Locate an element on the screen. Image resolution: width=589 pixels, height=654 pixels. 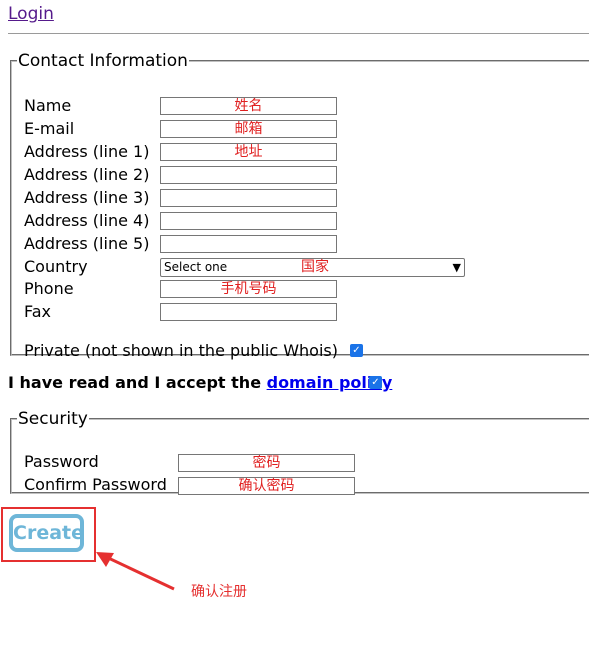
password-input: 密码 is located at coordinates (266, 463).